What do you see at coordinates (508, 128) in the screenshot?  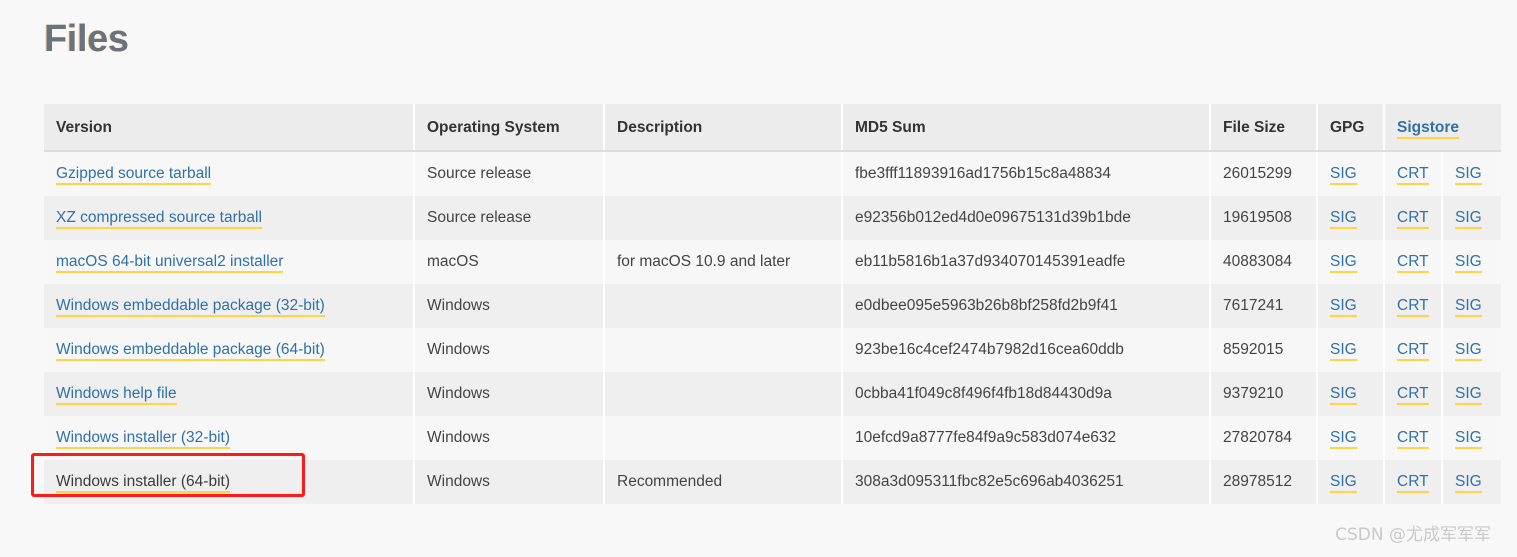 I see `column-header-operating-system: Operating System` at bounding box center [508, 128].